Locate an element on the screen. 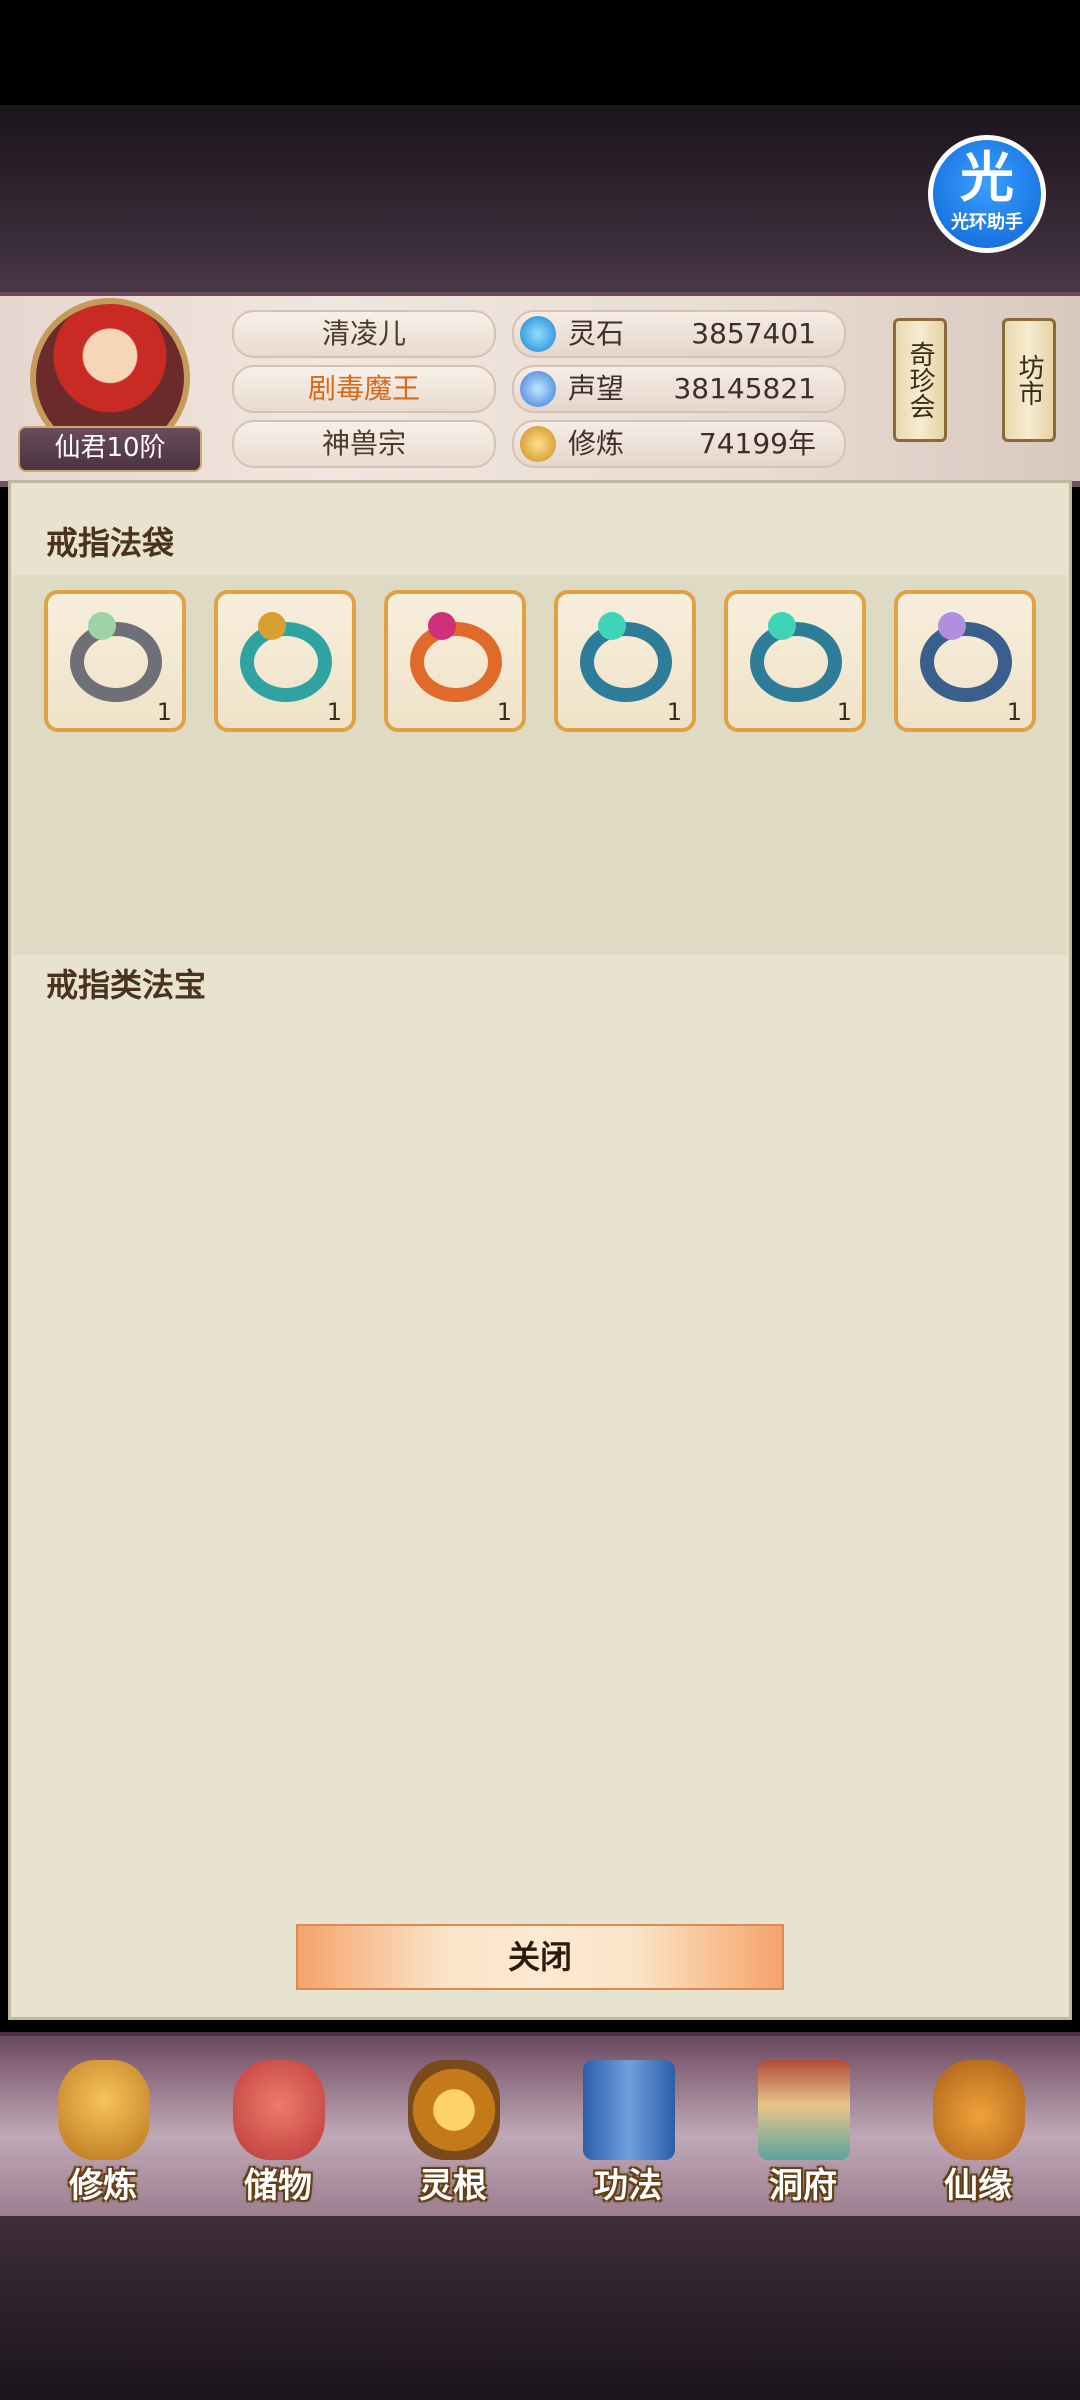  stat-value: 38145821 is located at coordinates (744, 388).